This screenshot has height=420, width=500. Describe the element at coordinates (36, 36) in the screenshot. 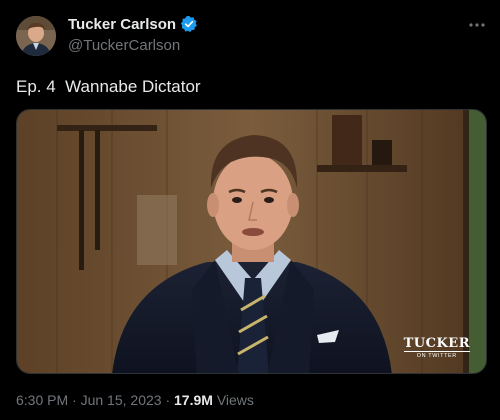

I see `avatar` at that location.